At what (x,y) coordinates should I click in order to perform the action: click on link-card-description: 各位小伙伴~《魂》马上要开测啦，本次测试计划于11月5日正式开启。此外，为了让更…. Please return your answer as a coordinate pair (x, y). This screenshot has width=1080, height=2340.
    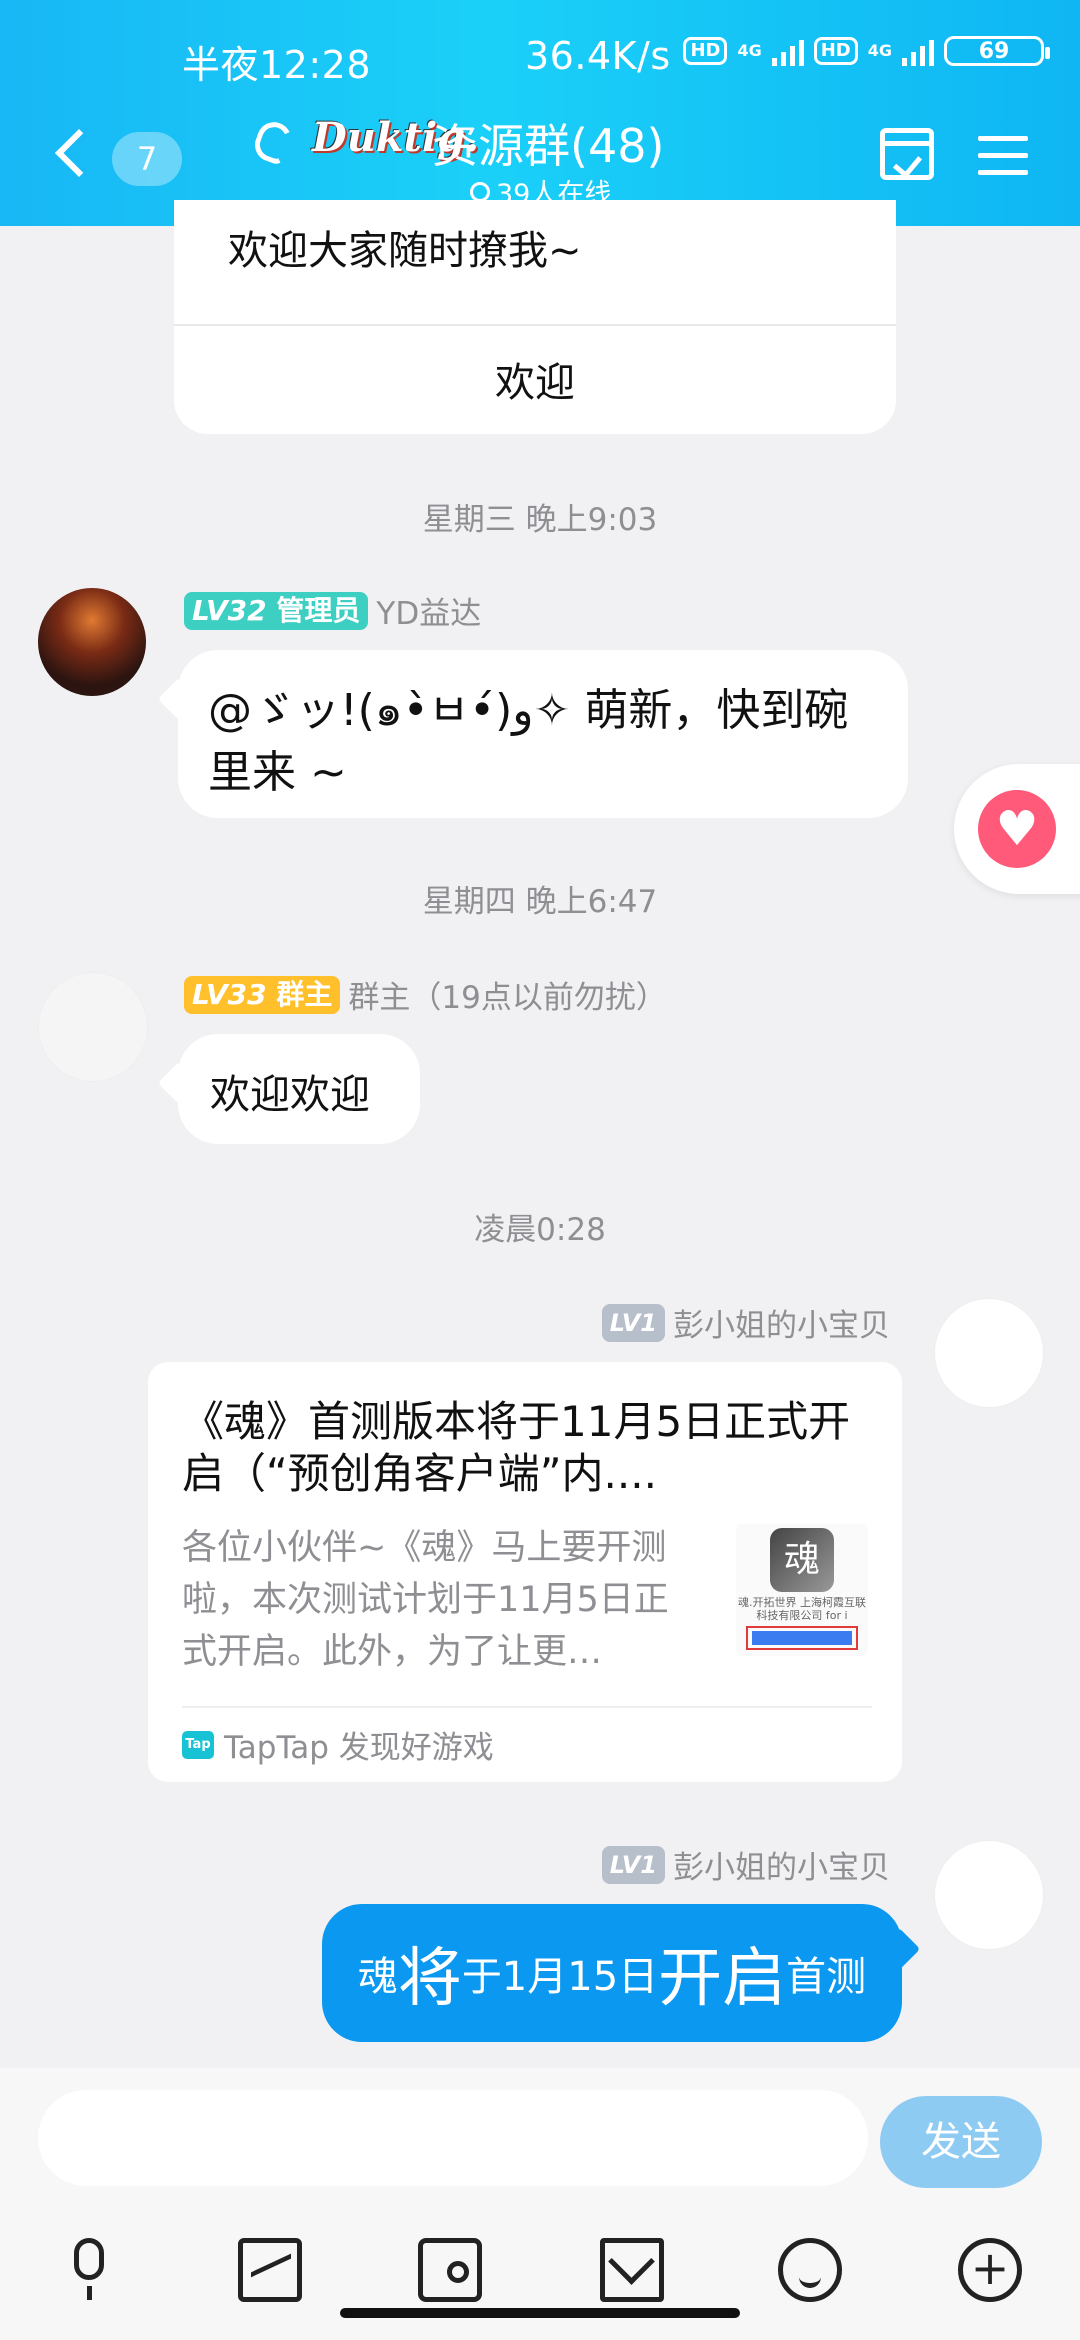
    Looking at the image, I should click on (425, 1600).